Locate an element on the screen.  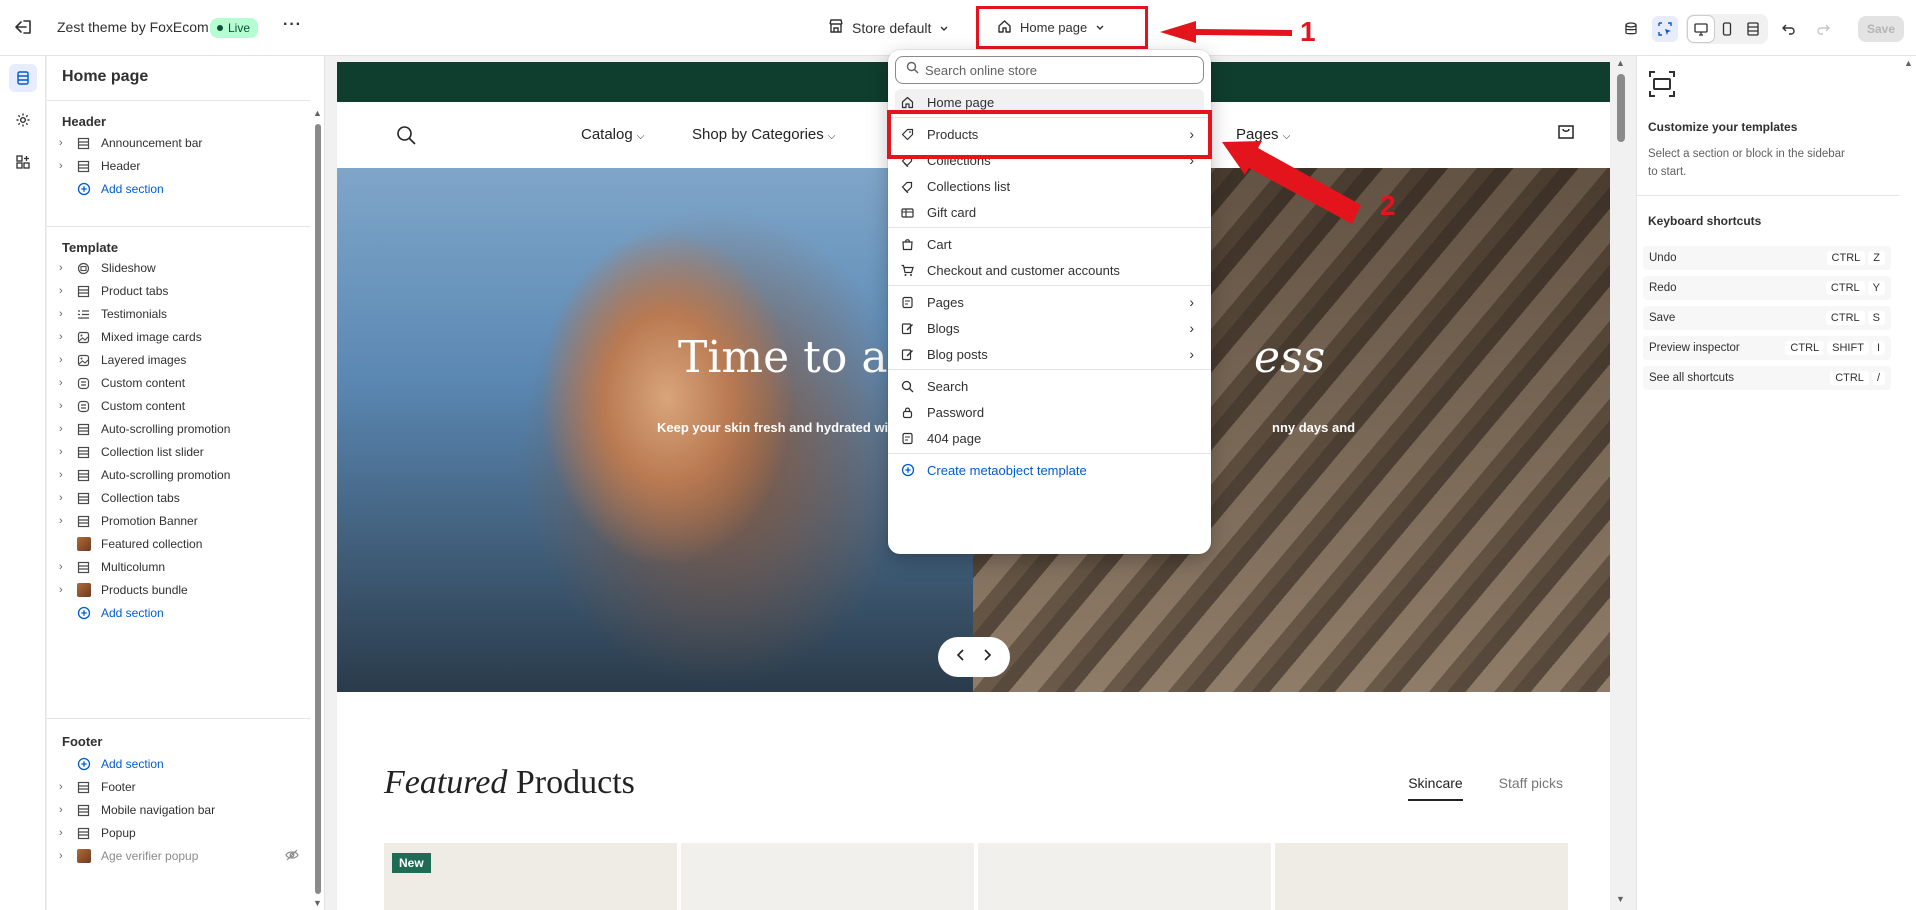
template-option-pages: Pages › is located at coordinates (1049, 302).